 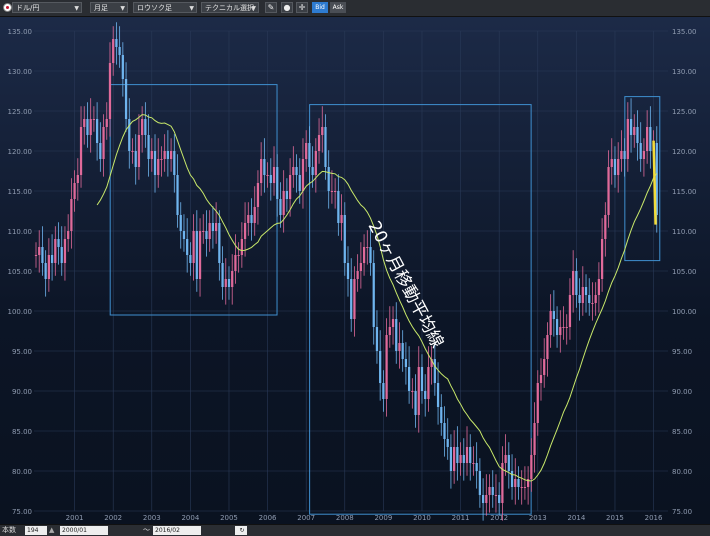 I want to click on y-tick-label: 100.00, so click(x=684, y=312).